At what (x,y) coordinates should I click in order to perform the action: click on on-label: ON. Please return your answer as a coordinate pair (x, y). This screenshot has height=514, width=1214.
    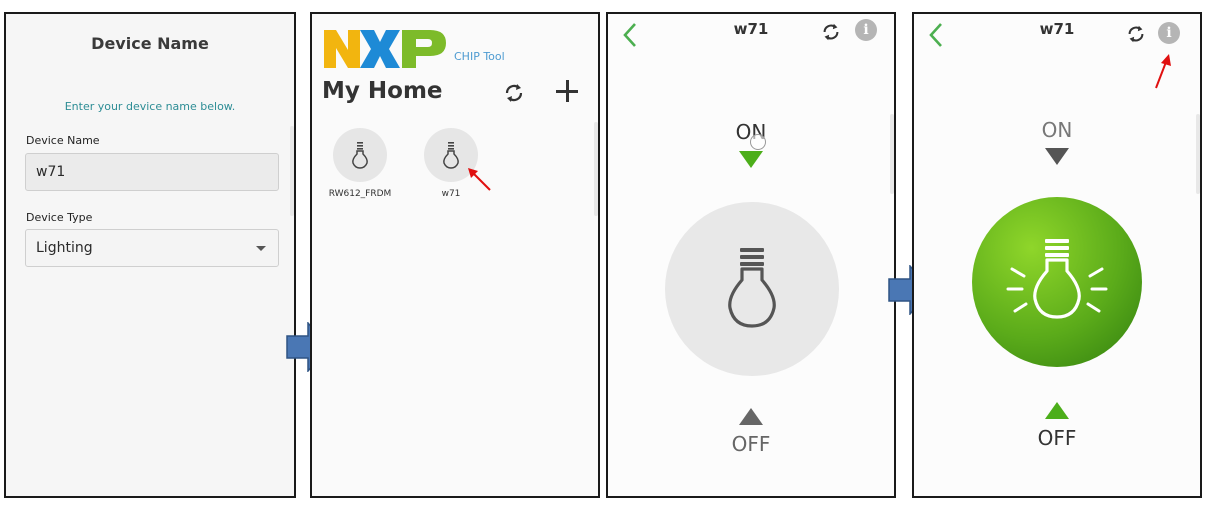
    Looking at the image, I should click on (1057, 130).